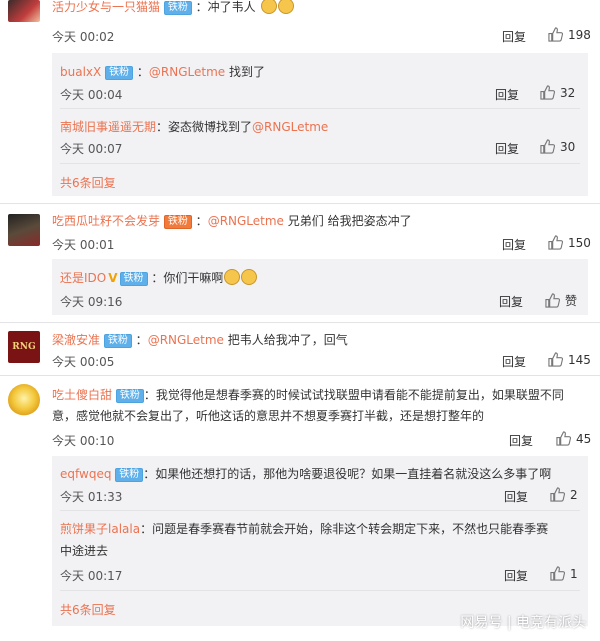 This screenshot has height=641, width=600. Describe the element at coordinates (76, 340) in the screenshot. I see `username: 梁澈安准` at that location.